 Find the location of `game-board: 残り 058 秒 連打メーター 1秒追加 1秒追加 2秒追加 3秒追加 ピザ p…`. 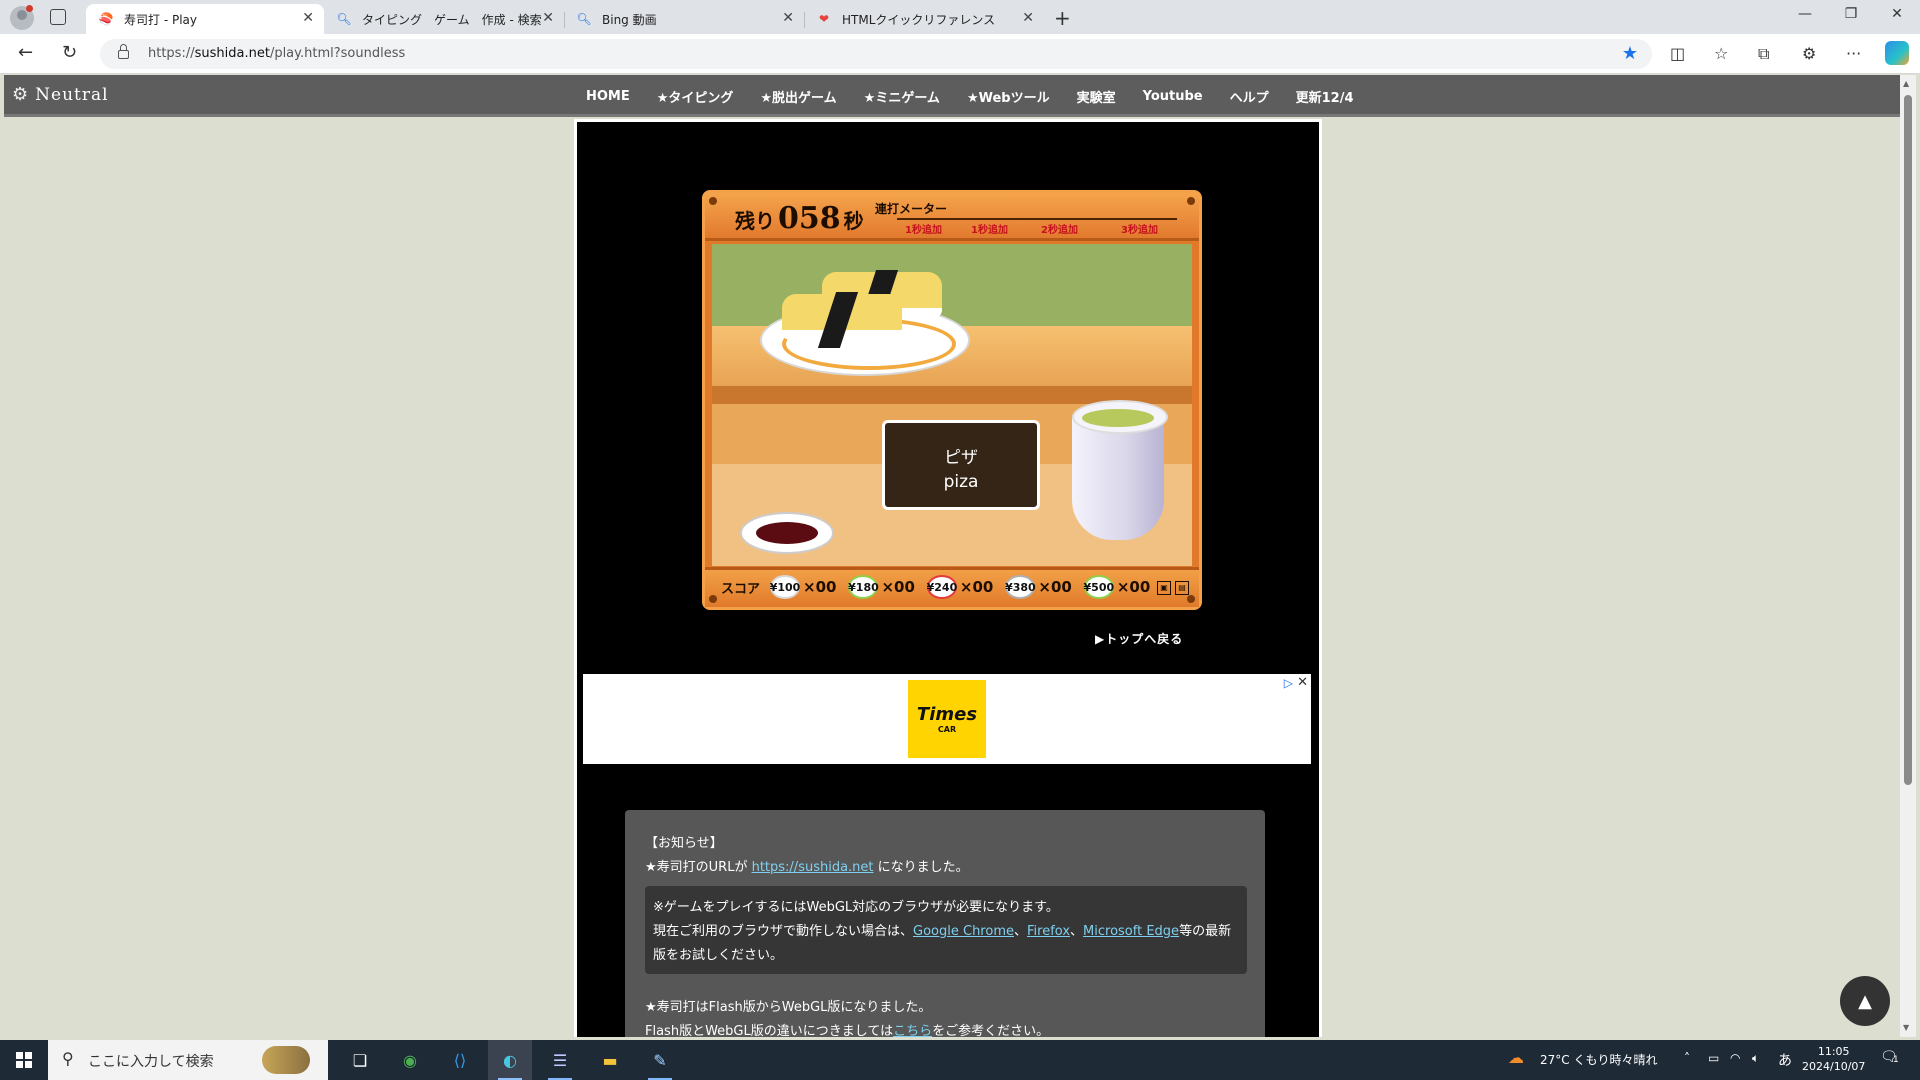

game-board: 残り 058 秒 連打メーター 1秒追加 1秒追加 2秒追加 3秒追加 ピザ p… is located at coordinates (952, 400).